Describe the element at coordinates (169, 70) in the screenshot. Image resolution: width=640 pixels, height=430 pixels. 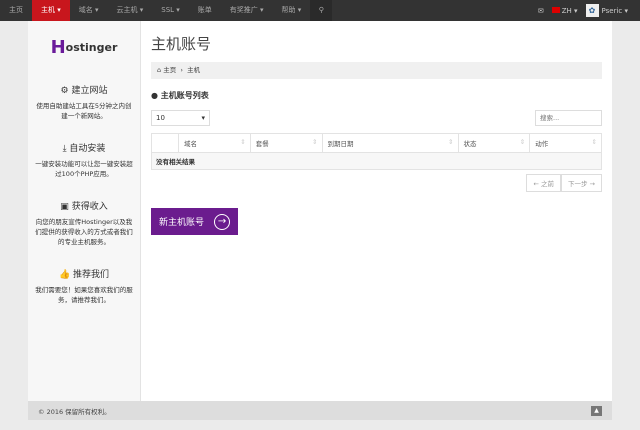
I see `breadcrumb-home: 主页` at that location.